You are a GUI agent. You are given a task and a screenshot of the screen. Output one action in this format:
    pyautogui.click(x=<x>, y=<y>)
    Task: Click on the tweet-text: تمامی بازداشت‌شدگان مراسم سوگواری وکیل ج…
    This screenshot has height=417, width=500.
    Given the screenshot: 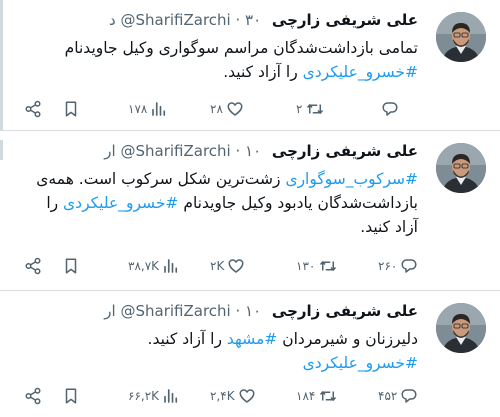 What is the action you would take?
    pyautogui.click(x=241, y=60)
    